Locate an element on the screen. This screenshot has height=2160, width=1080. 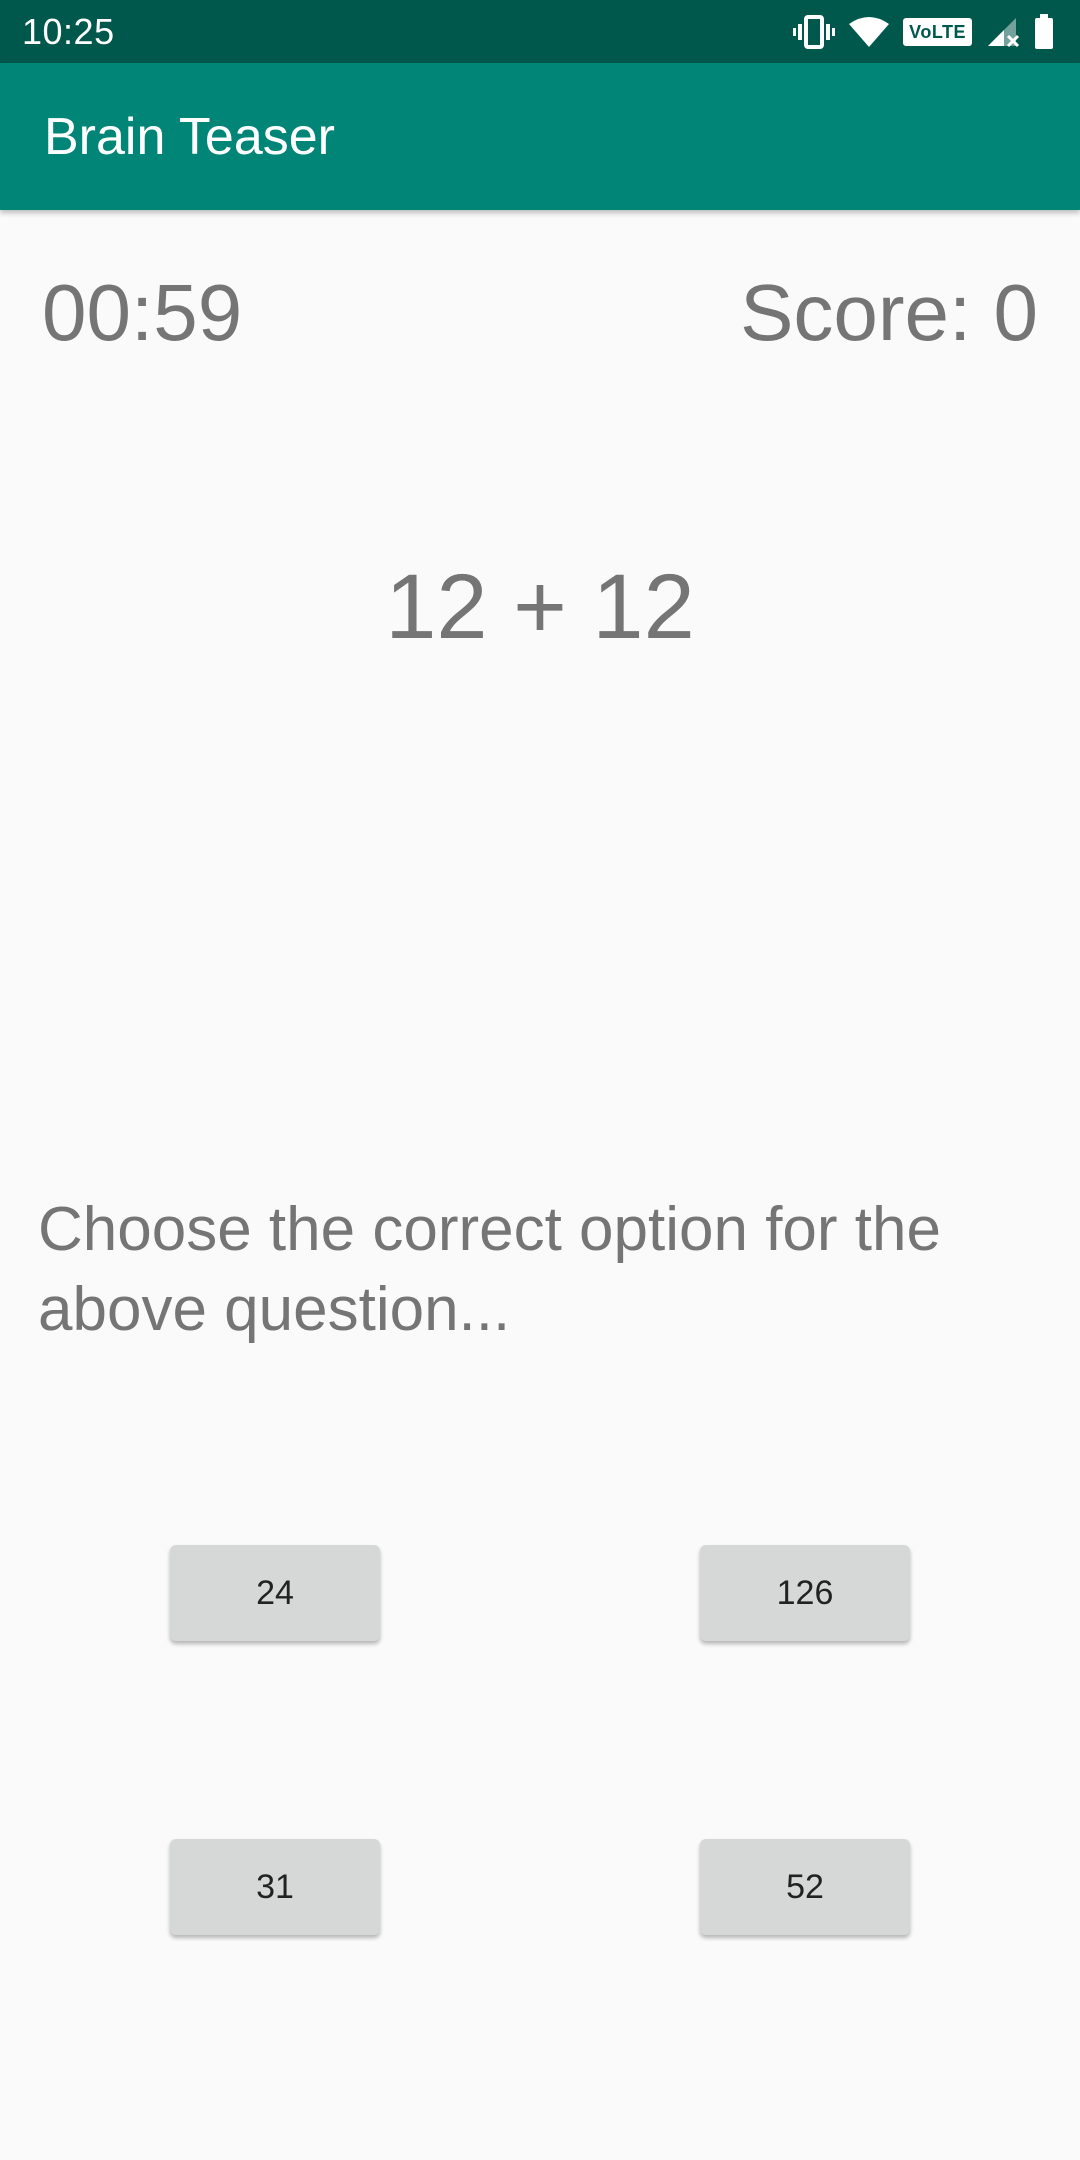
question-text: 12 + 12 is located at coordinates (540, 607).